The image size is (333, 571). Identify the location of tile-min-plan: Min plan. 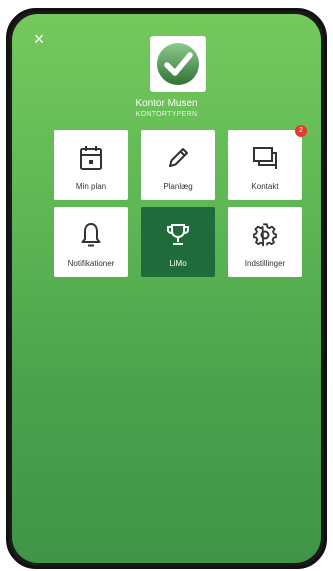
(91, 165).